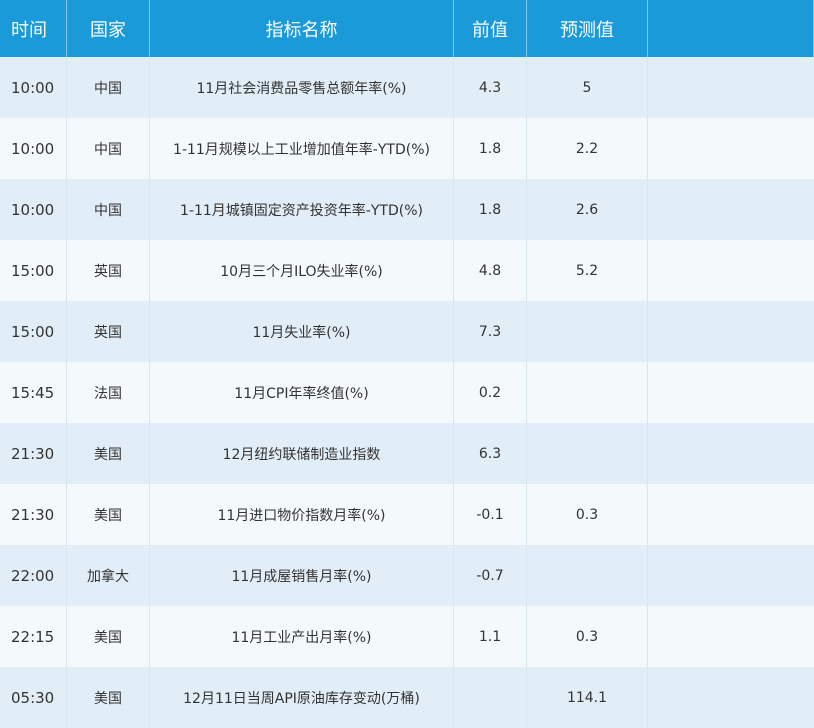 The height and width of the screenshot is (728, 814). What do you see at coordinates (490, 575) in the screenshot?
I see `cell-previous: -0.7` at bounding box center [490, 575].